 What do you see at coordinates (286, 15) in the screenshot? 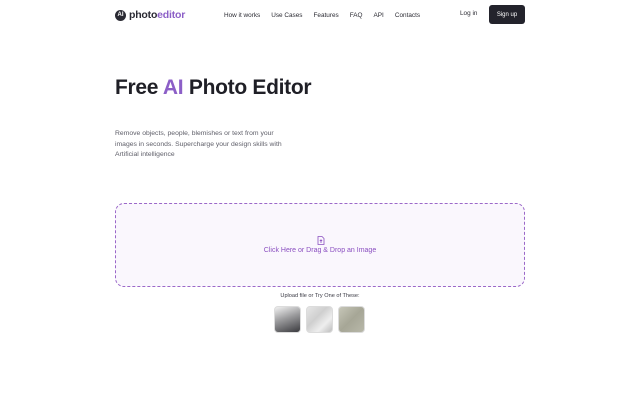
I see `nav-use-cases: Use Cases` at bounding box center [286, 15].